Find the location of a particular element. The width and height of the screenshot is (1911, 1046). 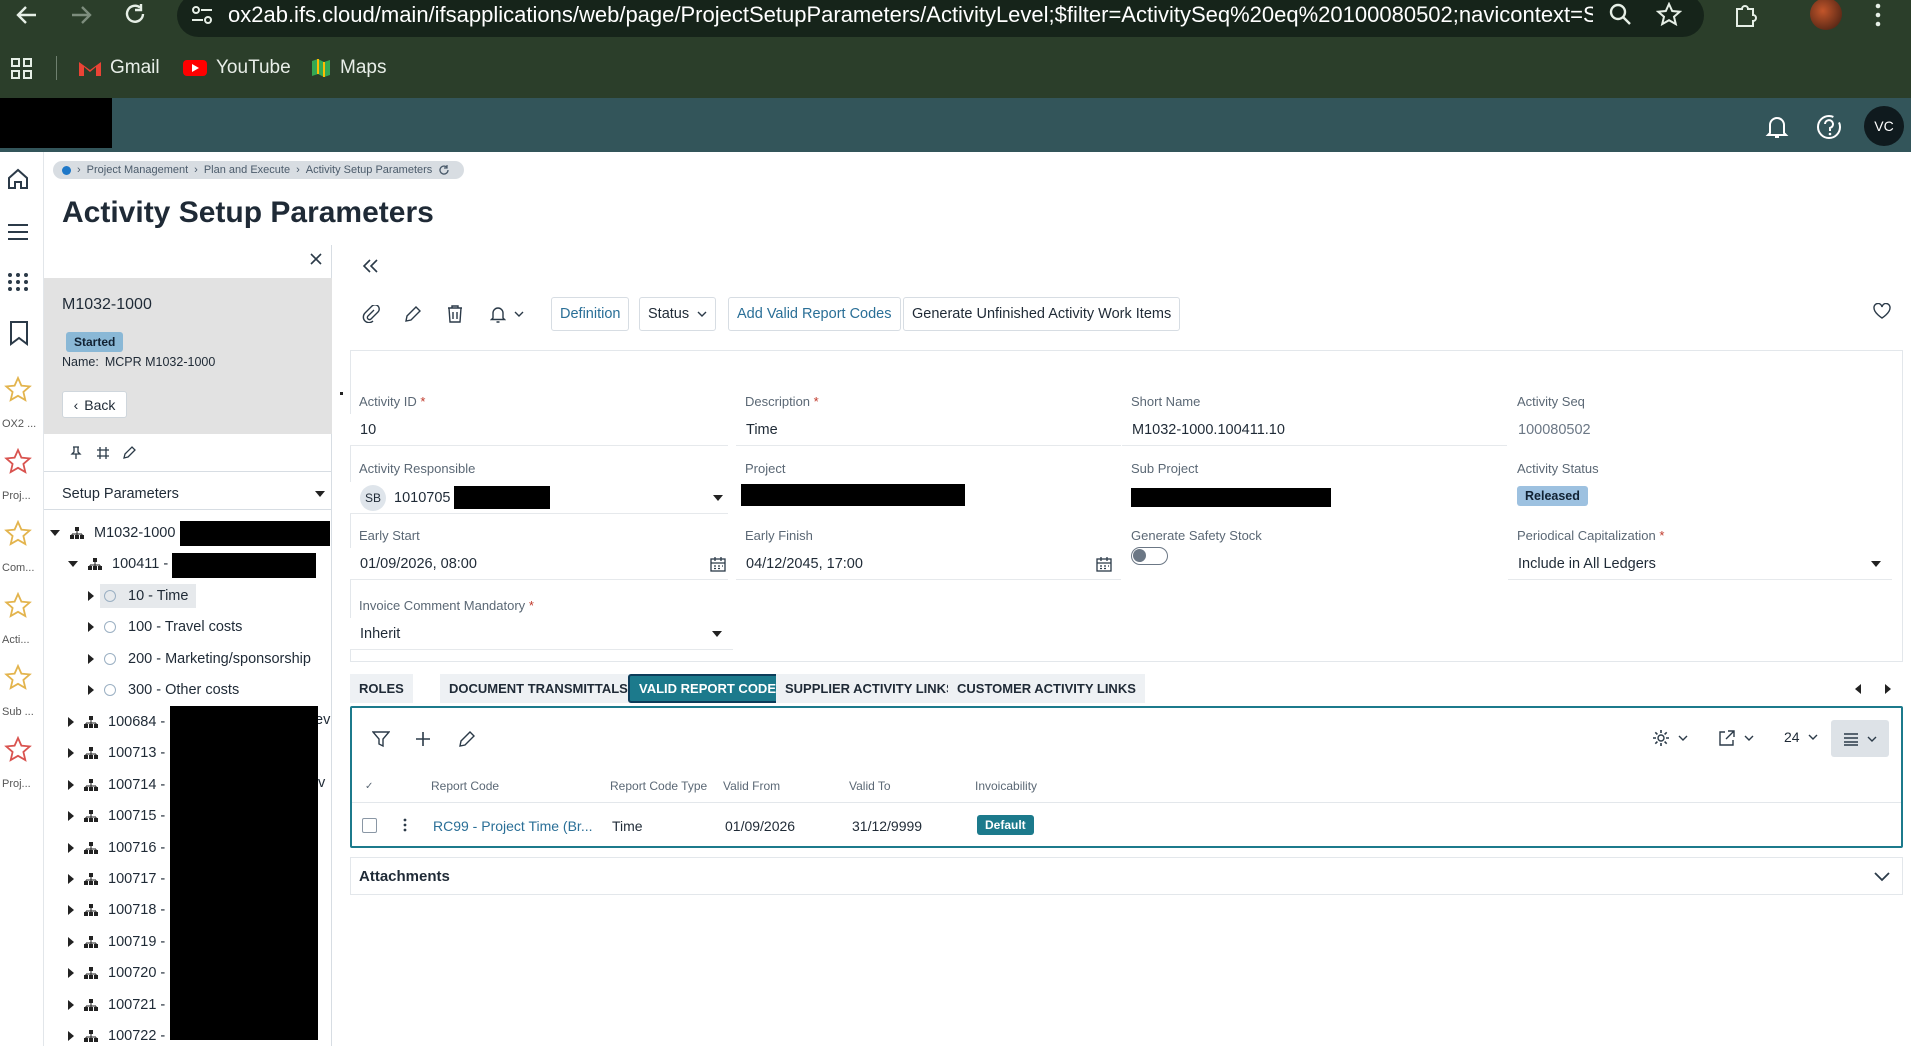

attachment-icon is located at coordinates (371, 314).